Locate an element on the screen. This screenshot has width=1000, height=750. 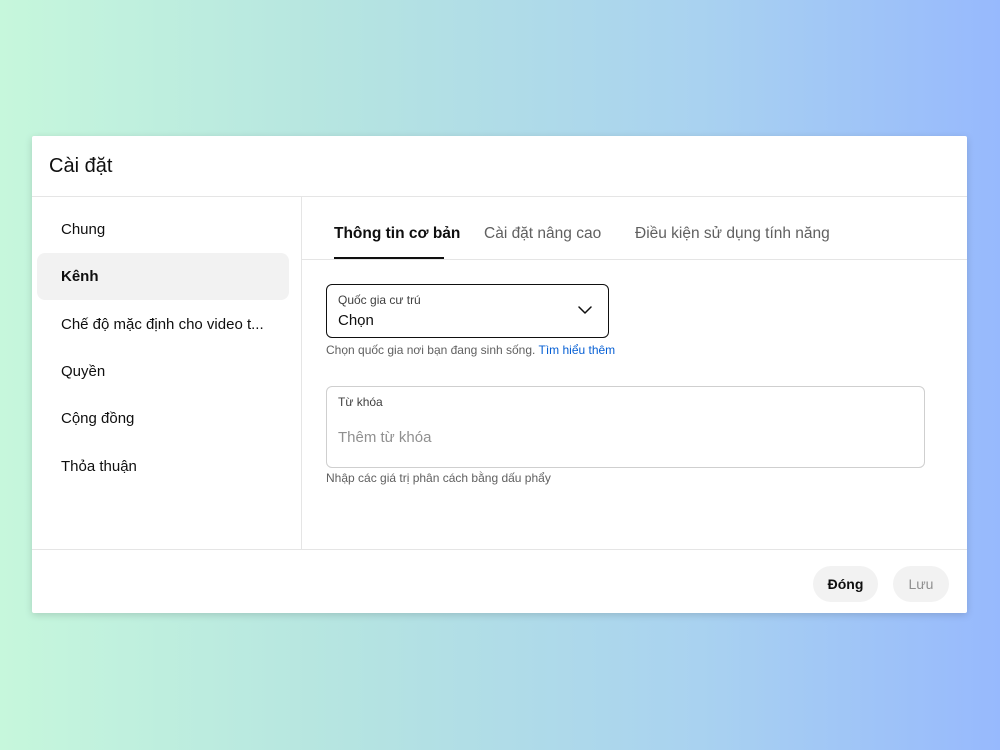
sidebar-item-channel: Kênh is located at coordinates (163, 276).